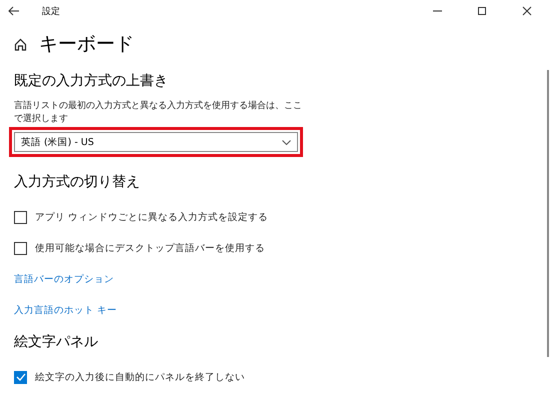  What do you see at coordinates (286, 142) in the screenshot?
I see `chevron-down-icon` at bounding box center [286, 142].